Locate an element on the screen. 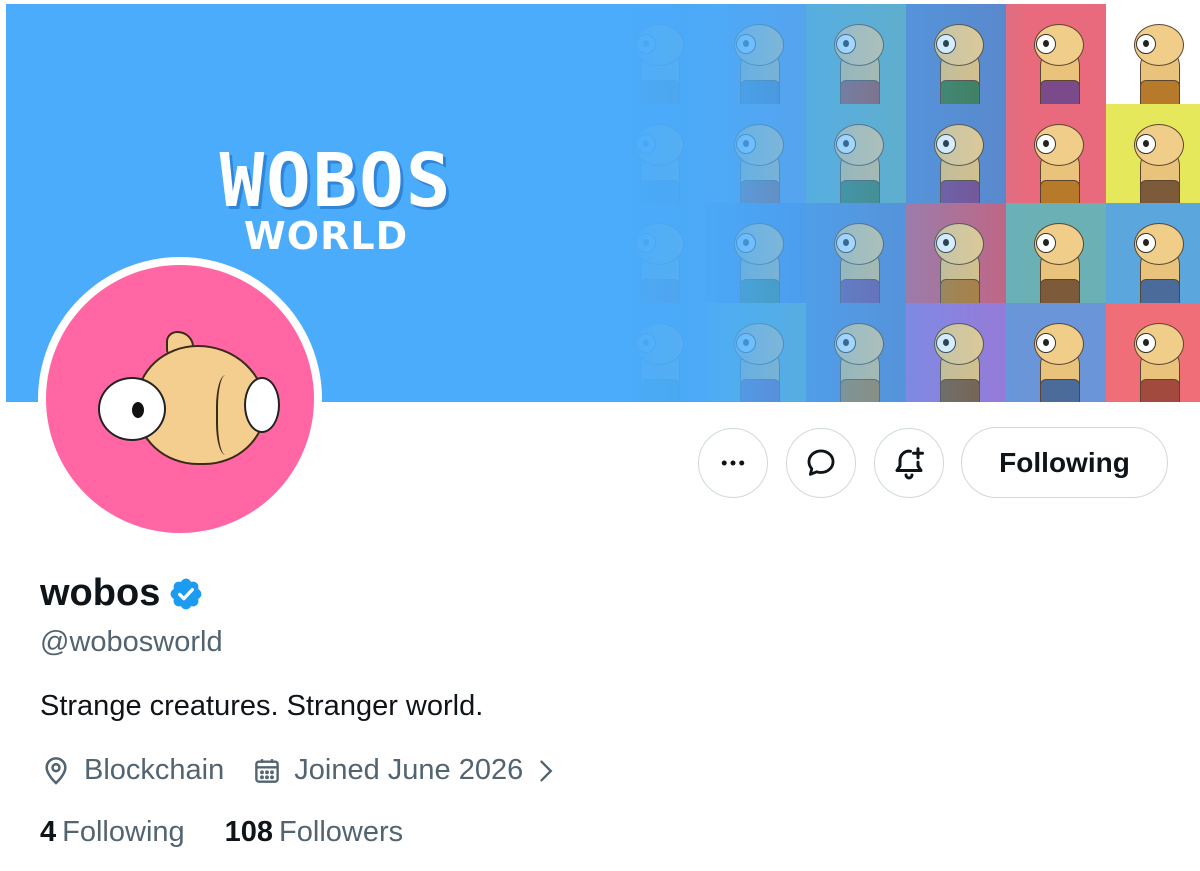 This screenshot has width=1200, height=871. verified-badge-icon is located at coordinates (186, 594).